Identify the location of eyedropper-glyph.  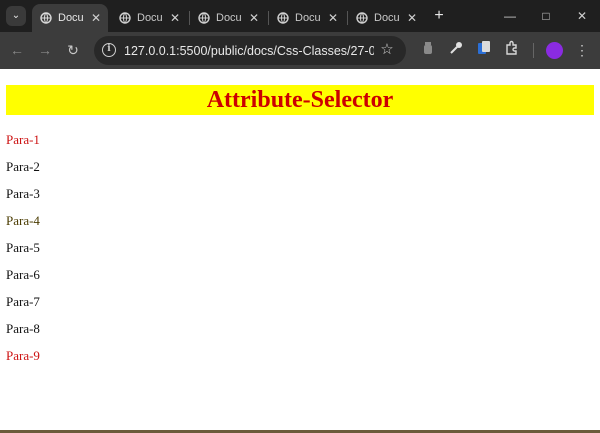
(456, 48).